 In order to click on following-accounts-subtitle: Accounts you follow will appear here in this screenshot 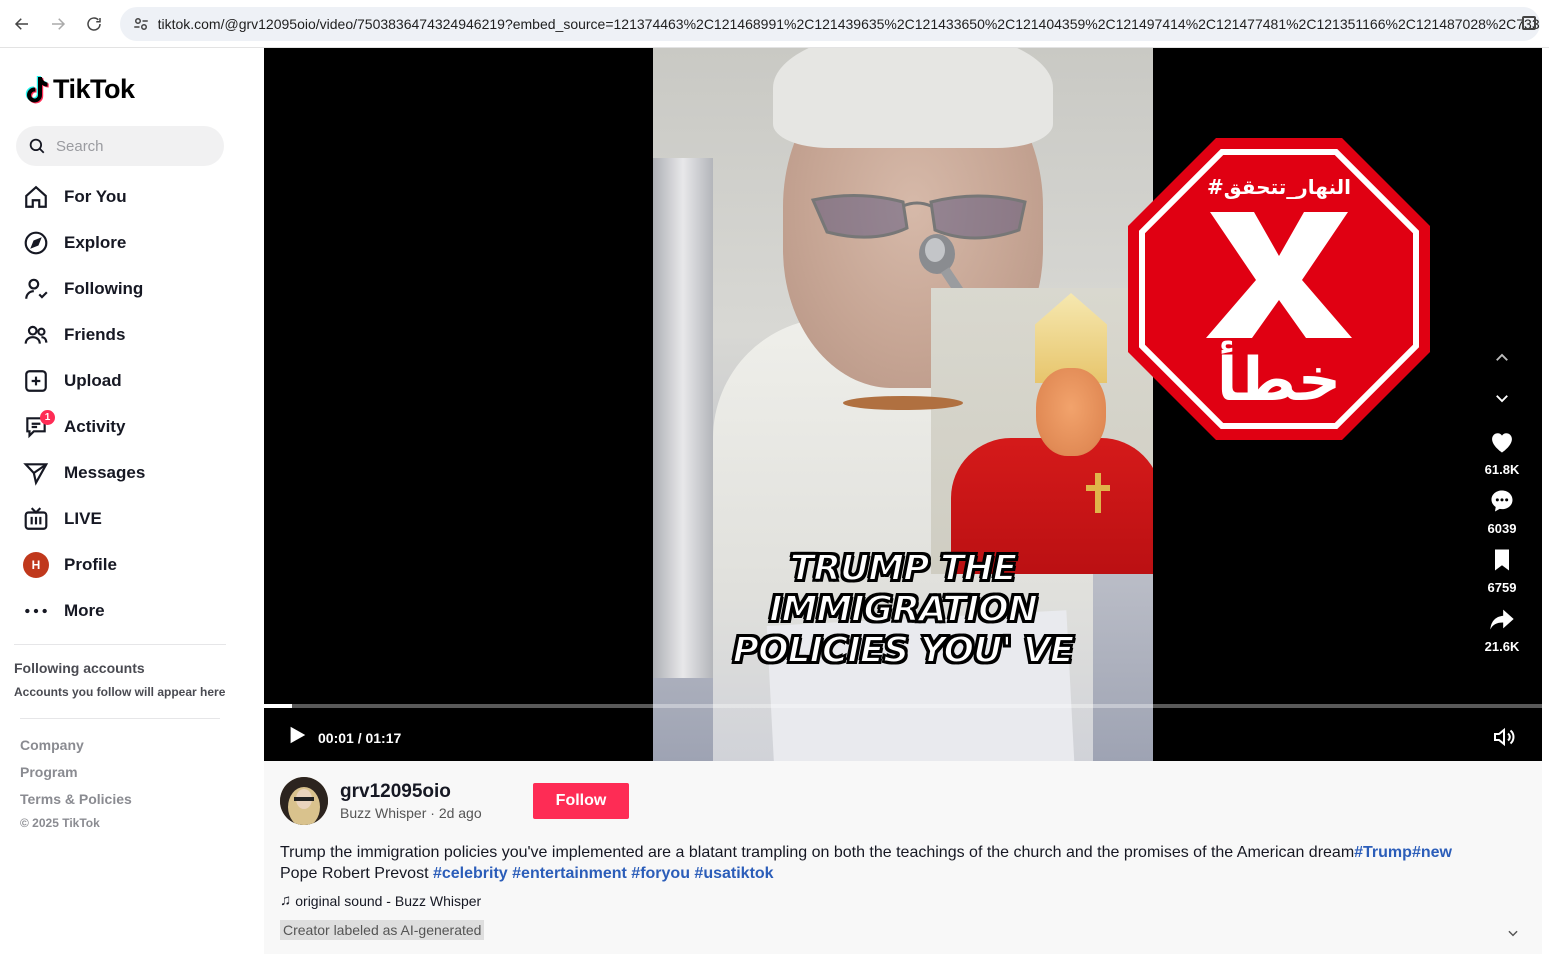, I will do `click(120, 692)`.